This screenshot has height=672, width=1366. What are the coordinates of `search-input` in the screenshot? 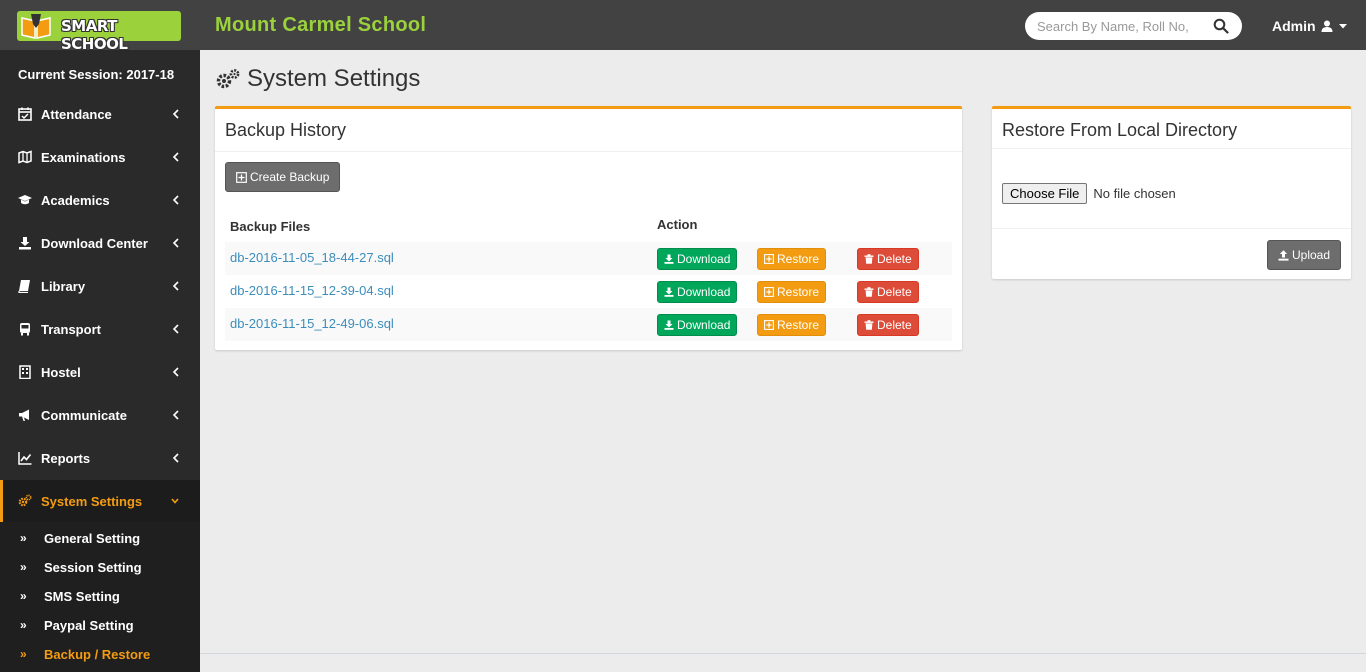 It's located at (1122, 26).